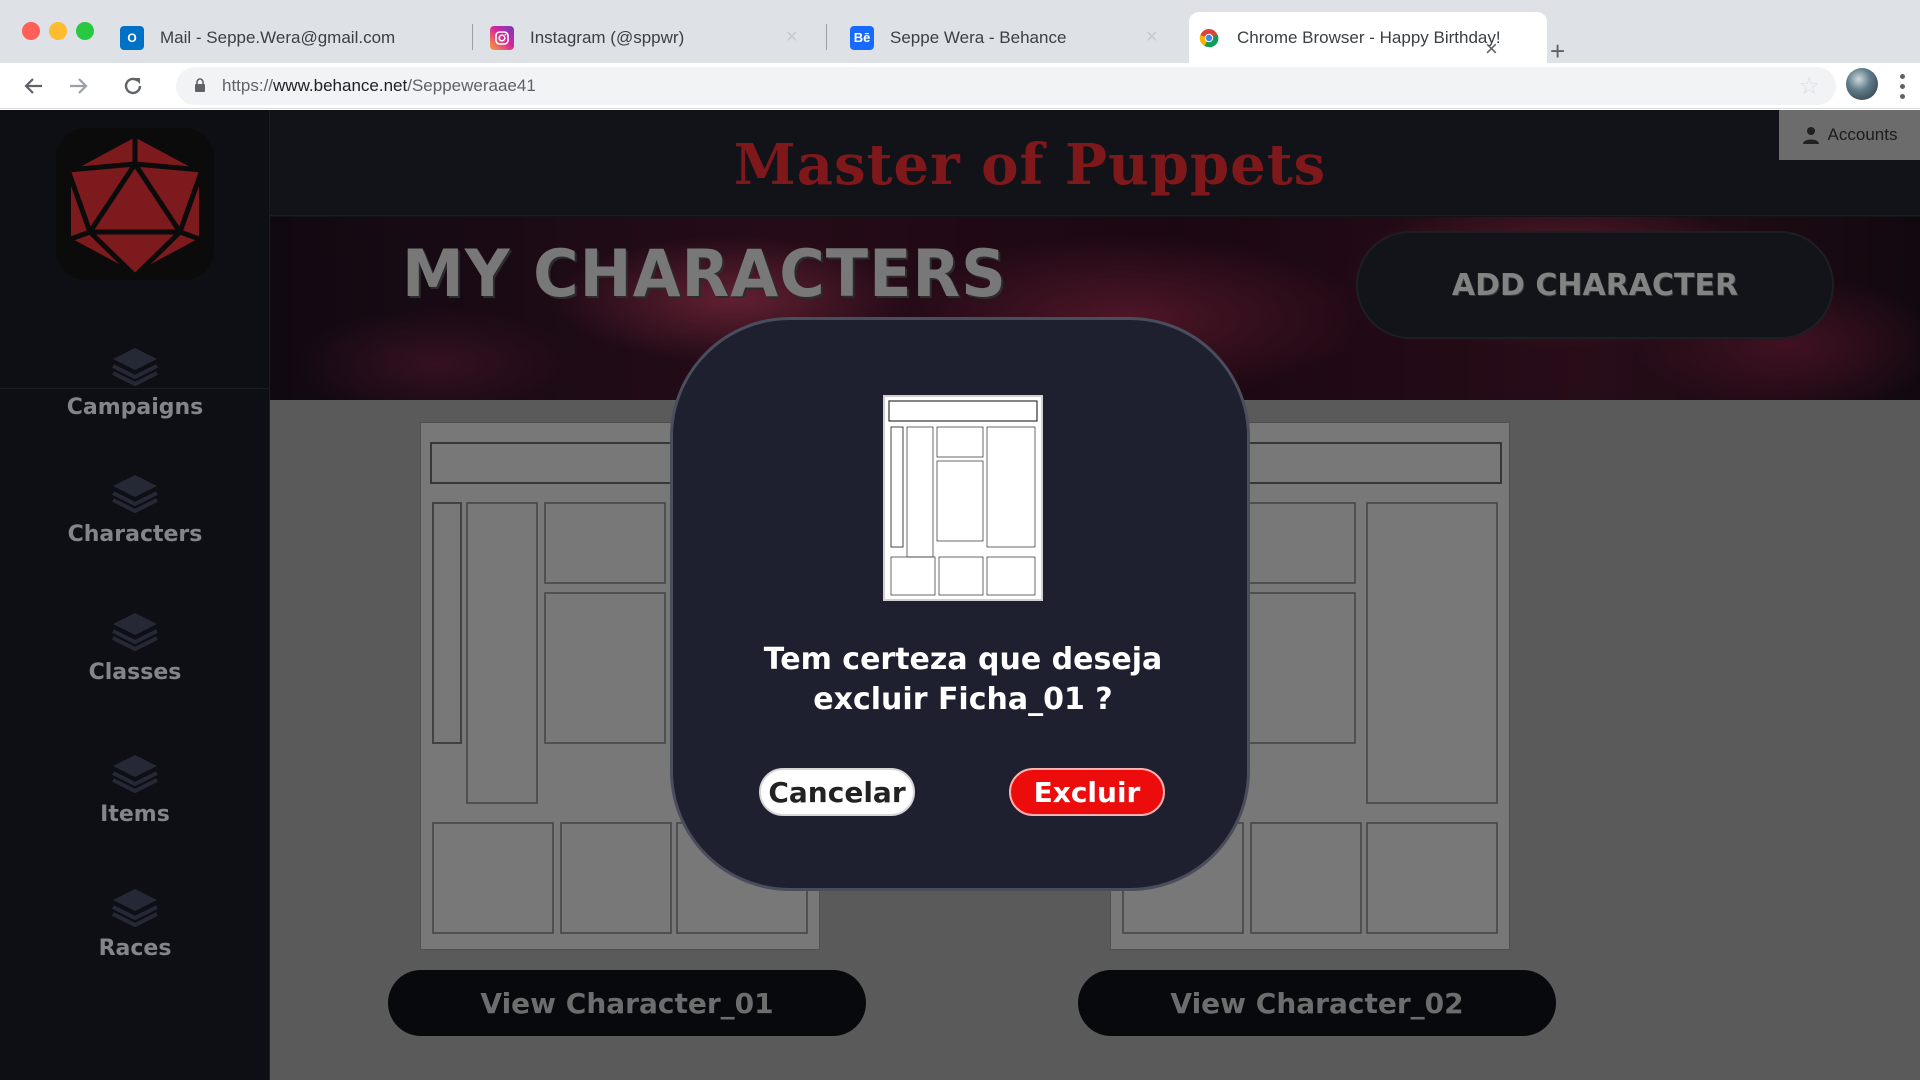  I want to click on back-icon, so click(33, 86).